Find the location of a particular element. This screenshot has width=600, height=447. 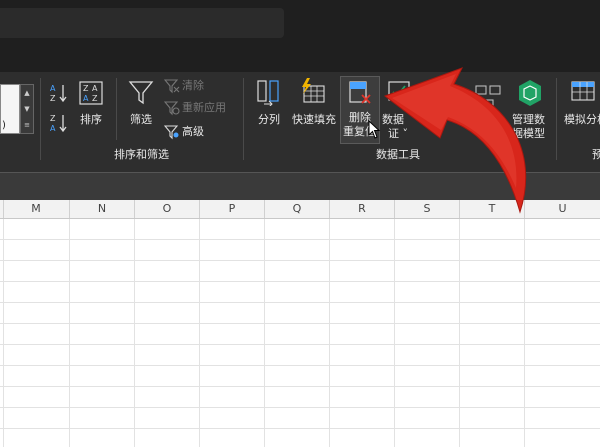

column-header-m: M is located at coordinates (36, 209).